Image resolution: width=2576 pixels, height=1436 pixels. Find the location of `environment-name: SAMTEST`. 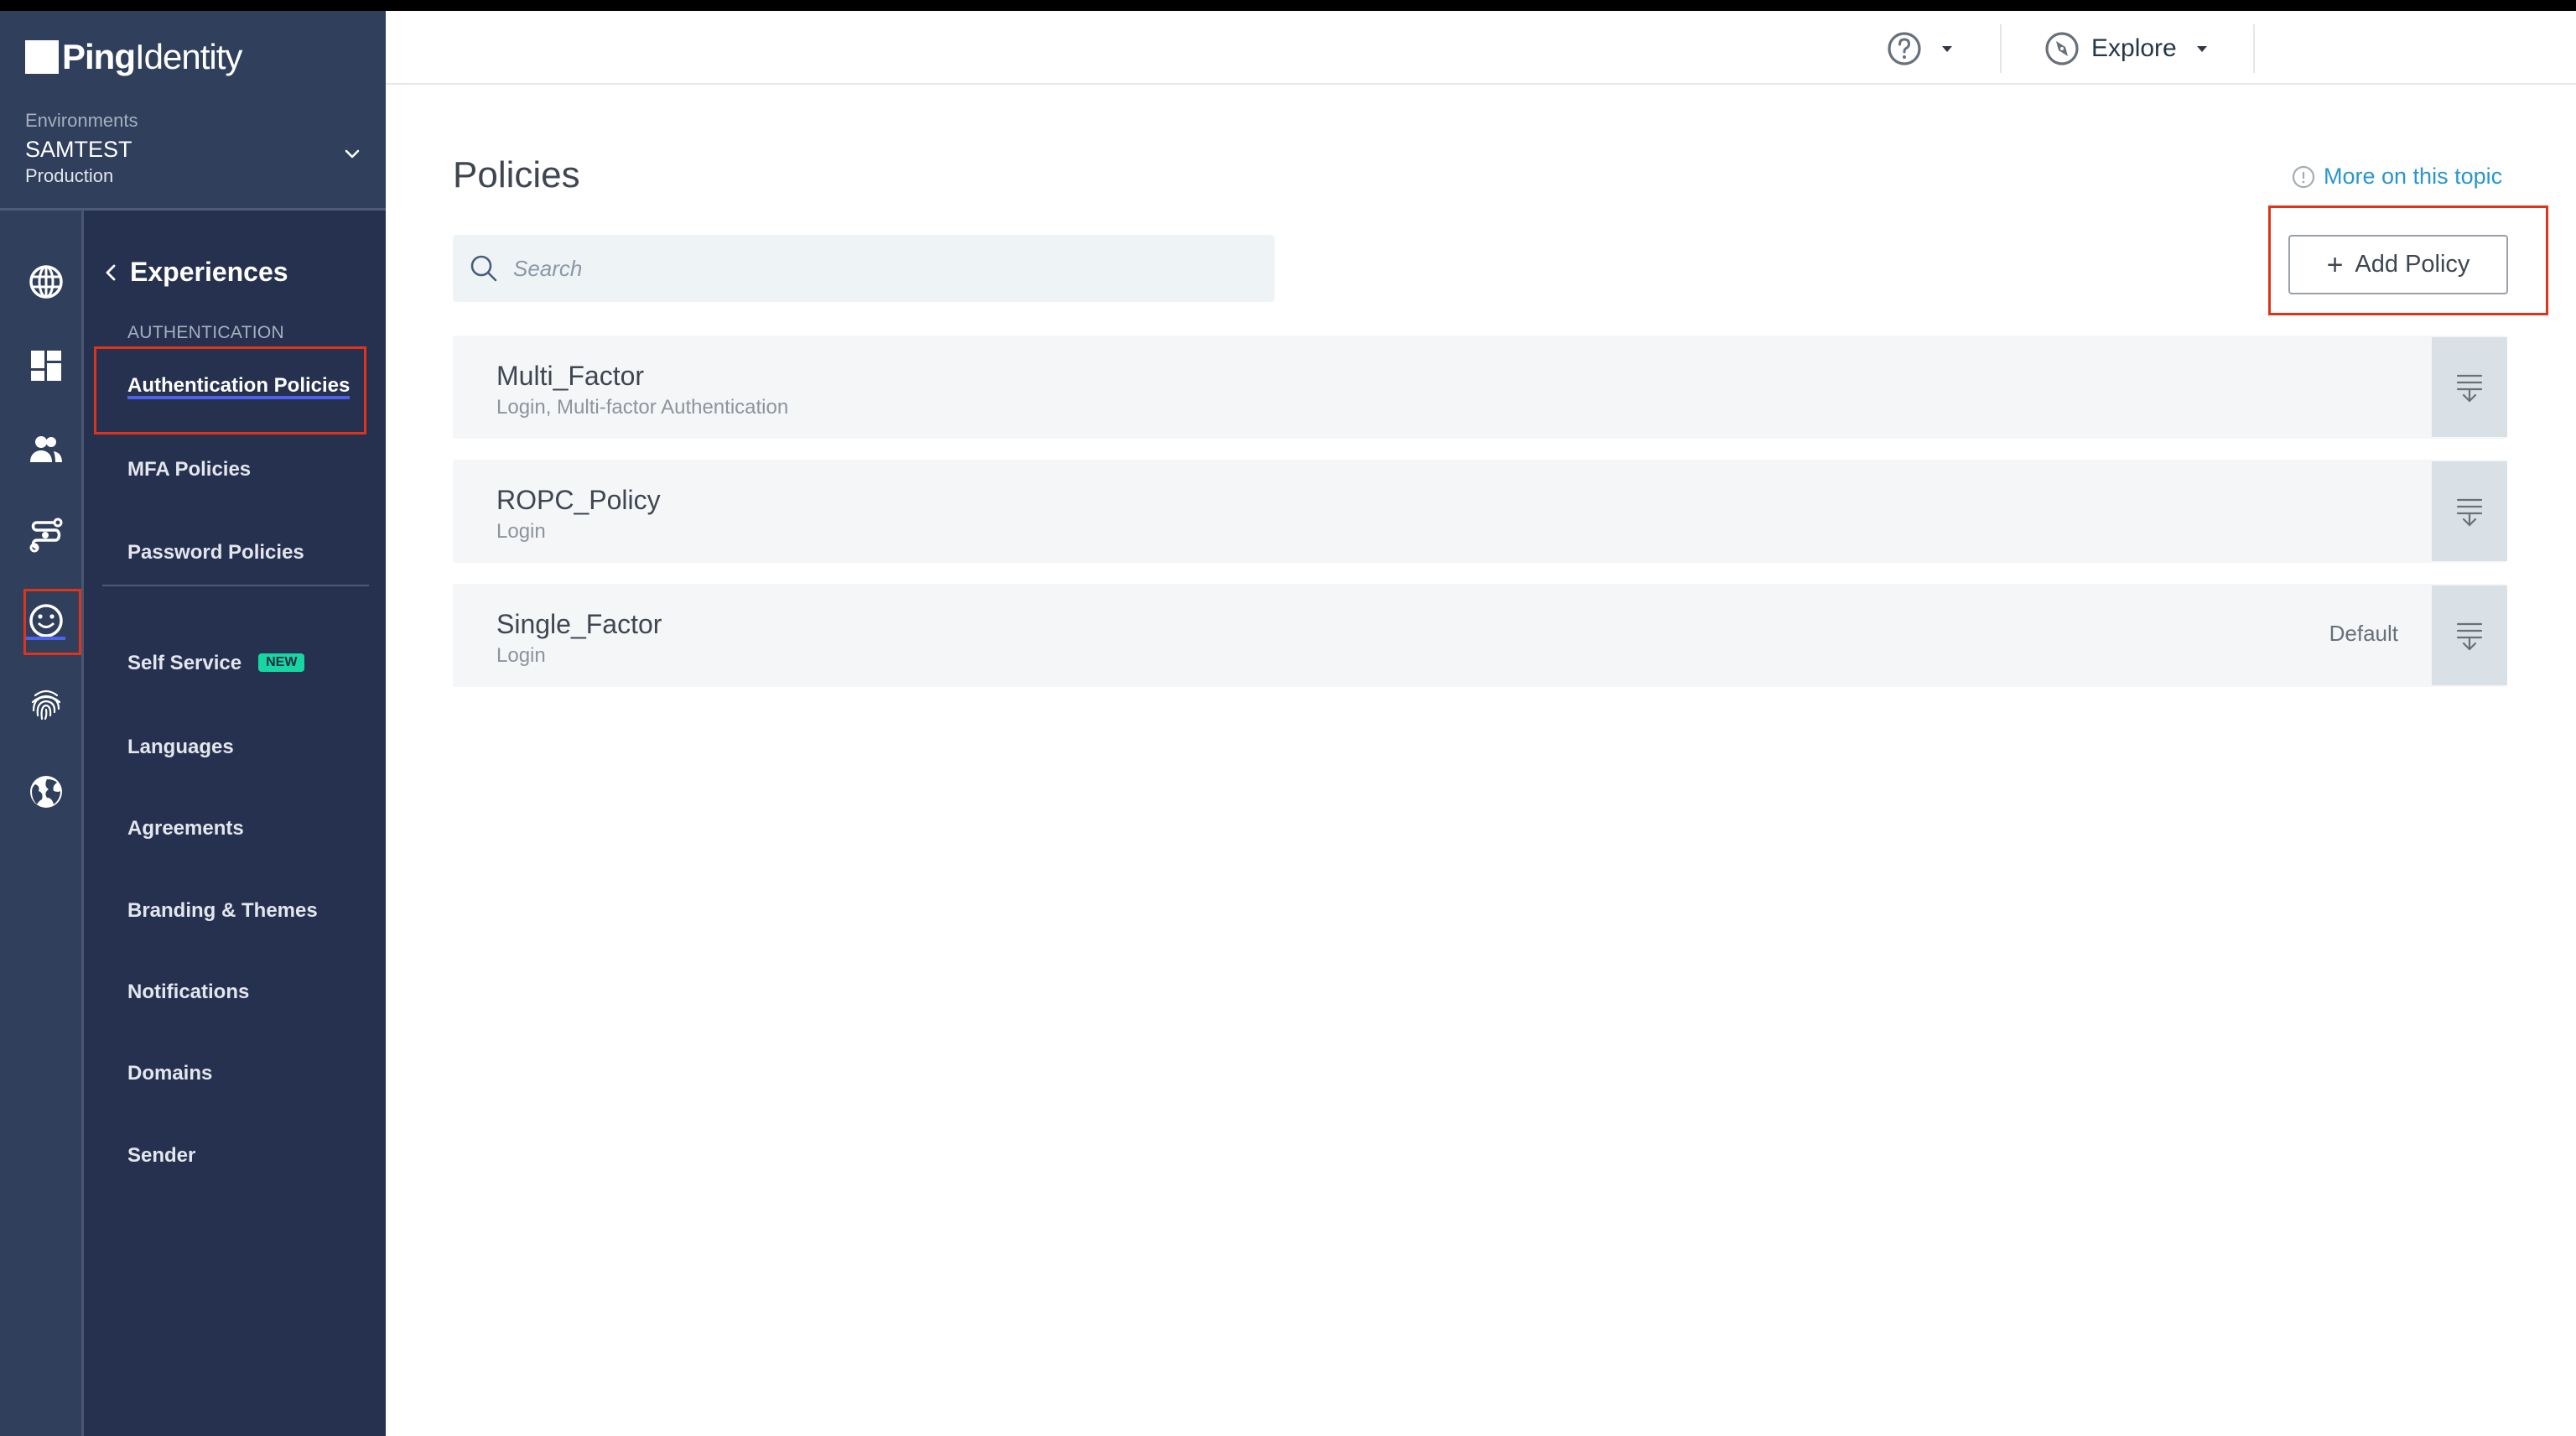

environment-name: SAMTEST is located at coordinates (78, 150).